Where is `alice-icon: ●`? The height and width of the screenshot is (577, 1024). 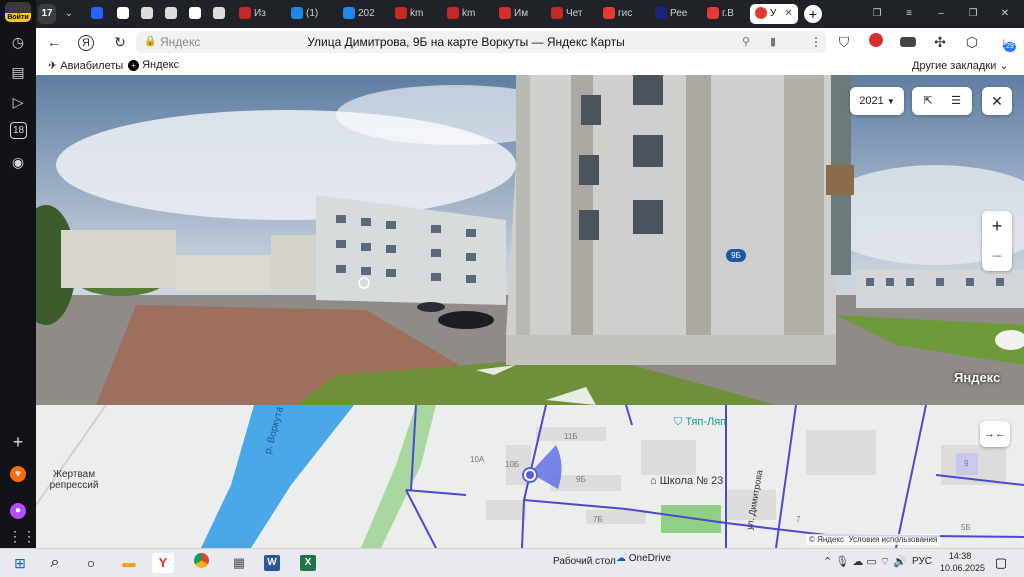 alice-icon: ● is located at coordinates (18, 508).